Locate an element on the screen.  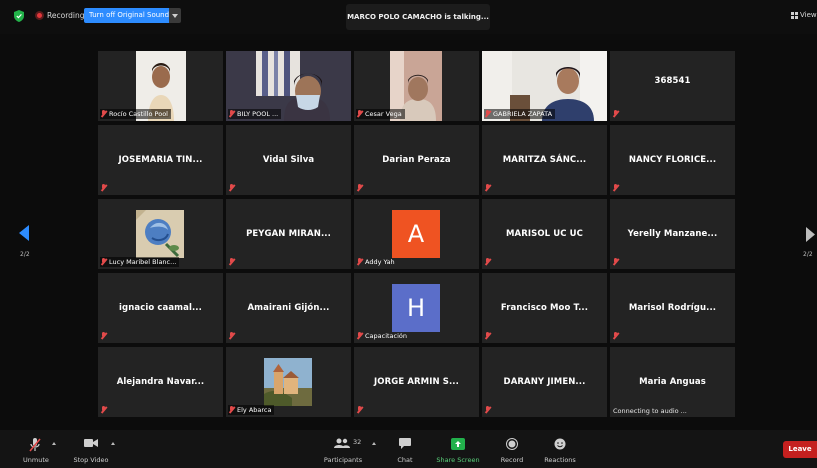
share-screen-button: Share Screen is located at coordinates (458, 449).